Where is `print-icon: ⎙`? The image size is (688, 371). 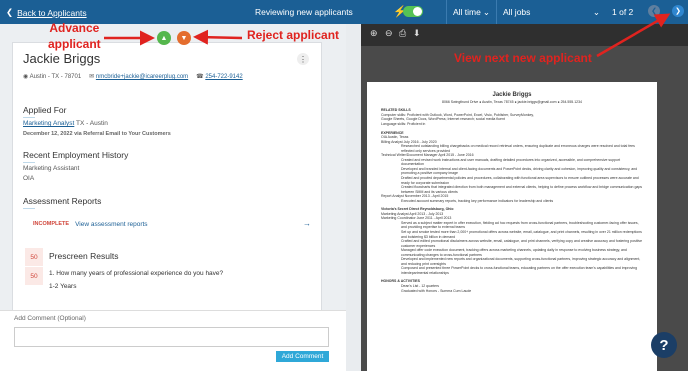
print-icon: ⎙ is located at coordinates (402, 33).